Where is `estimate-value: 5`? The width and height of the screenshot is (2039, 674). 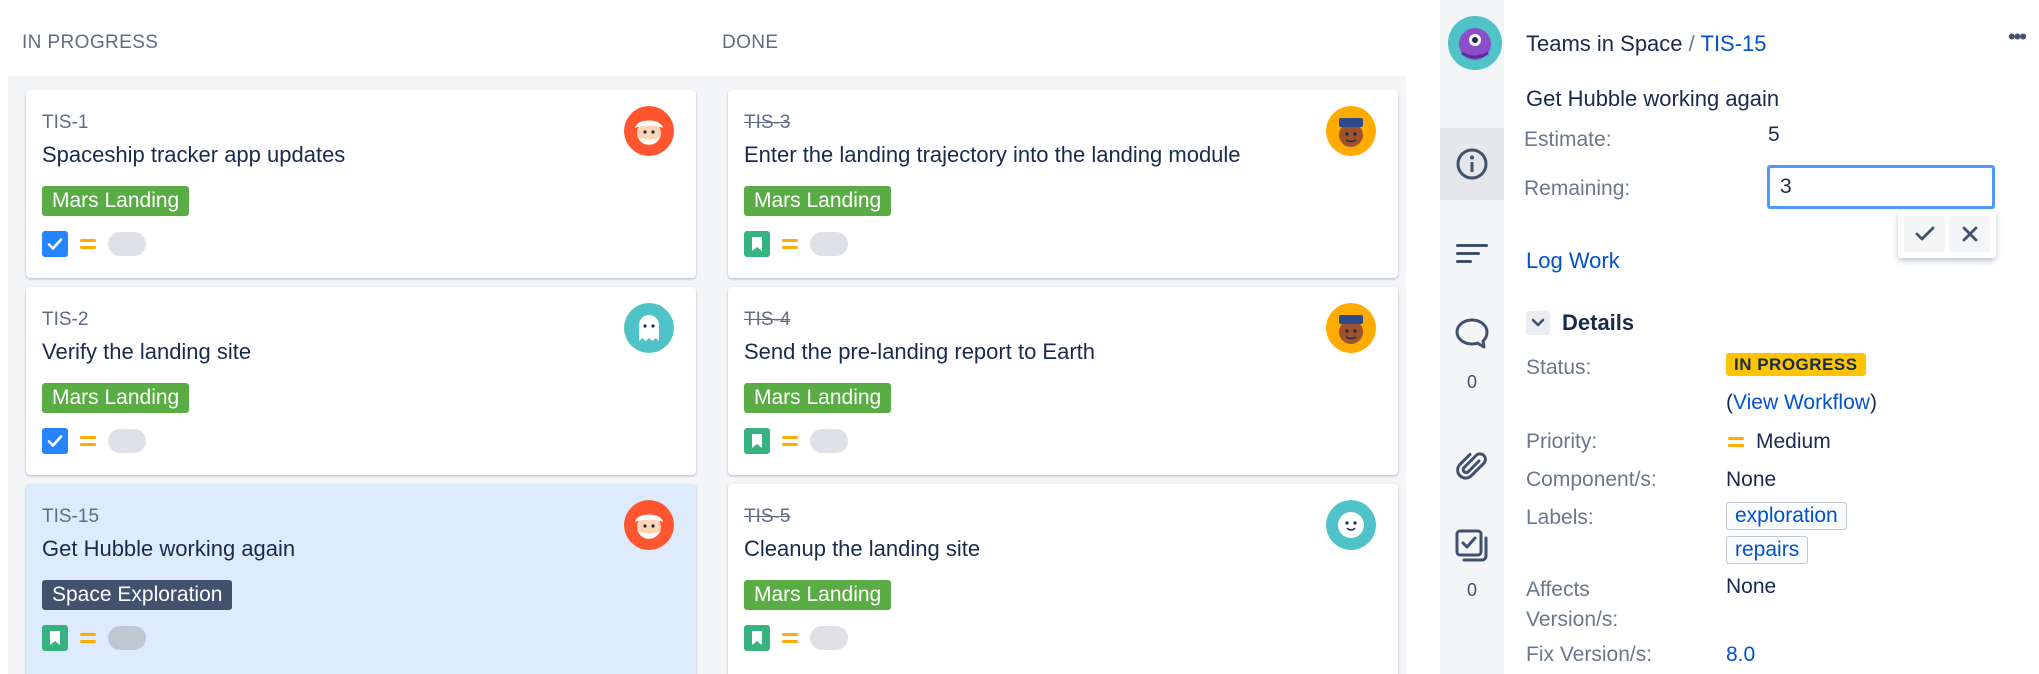 estimate-value: 5 is located at coordinates (1774, 135).